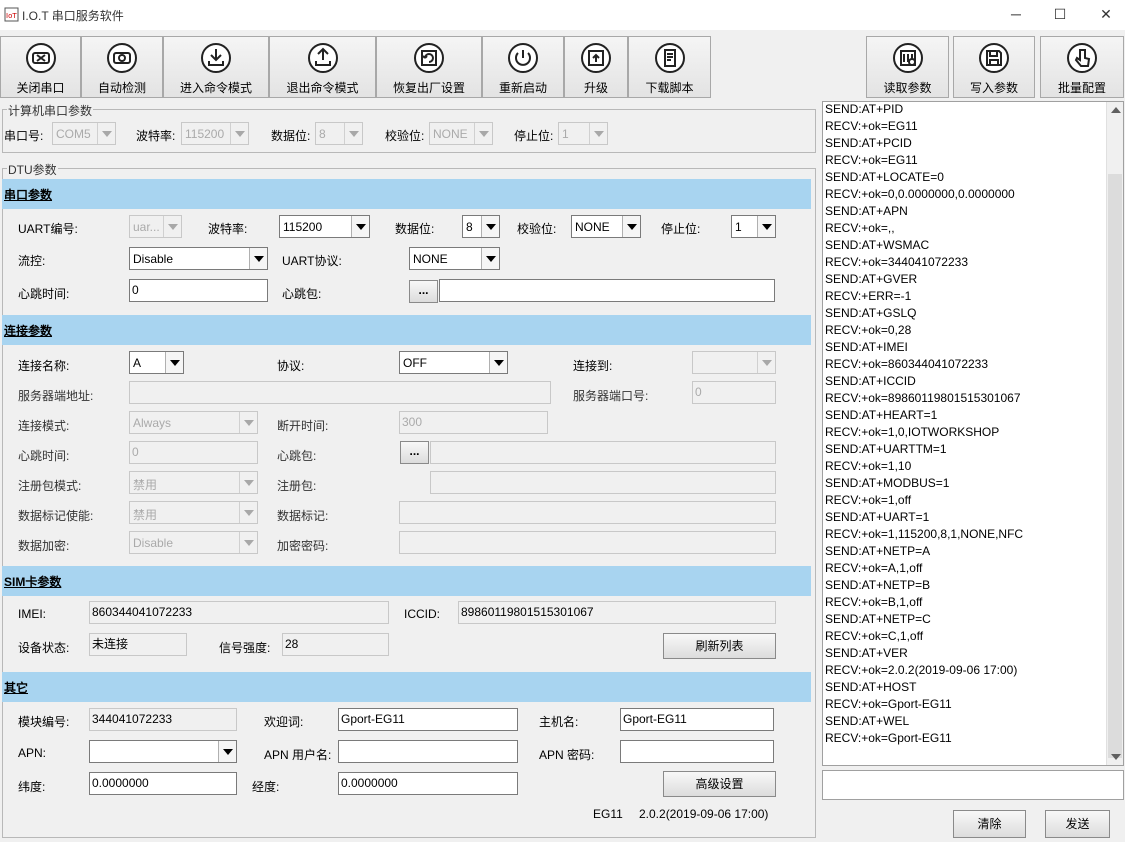  Describe the element at coordinates (866, 211) in the screenshot. I see `log-line: SEND:AT+APN` at that location.